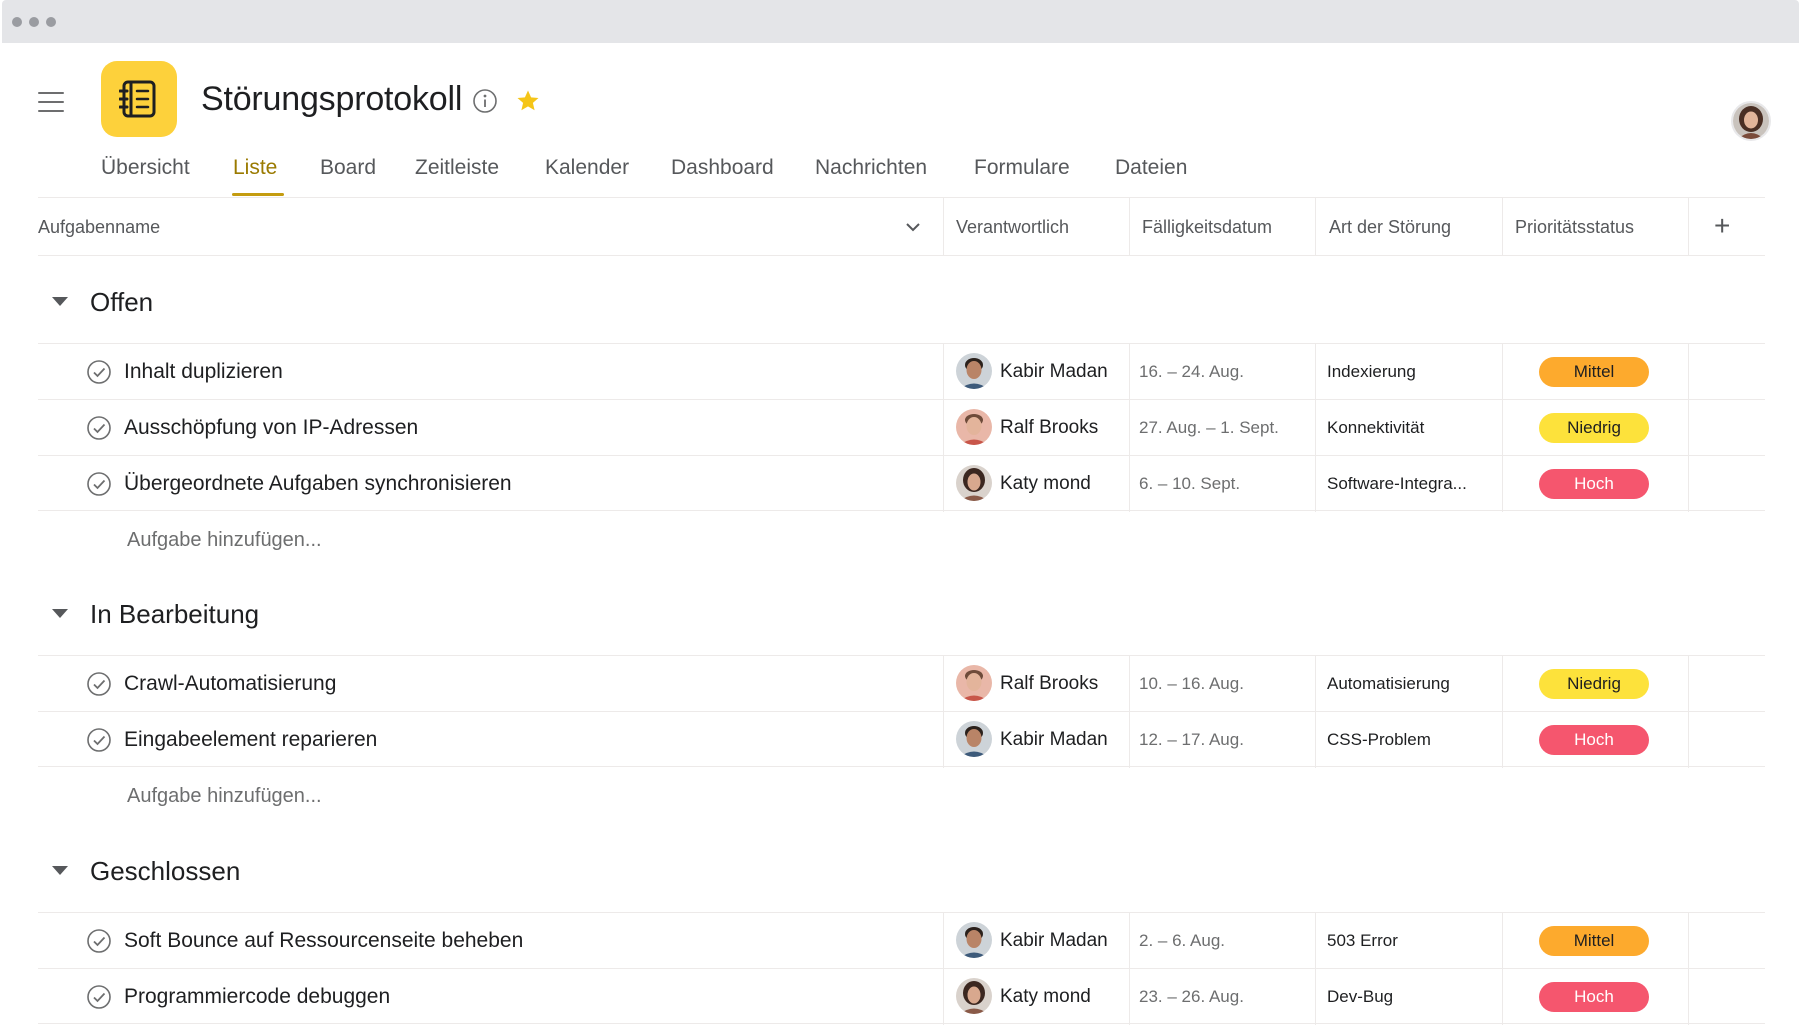 Image resolution: width=1801 pixels, height=1027 pixels. I want to click on column-header-due-date: Fälligkeitsdatum, so click(1207, 227).